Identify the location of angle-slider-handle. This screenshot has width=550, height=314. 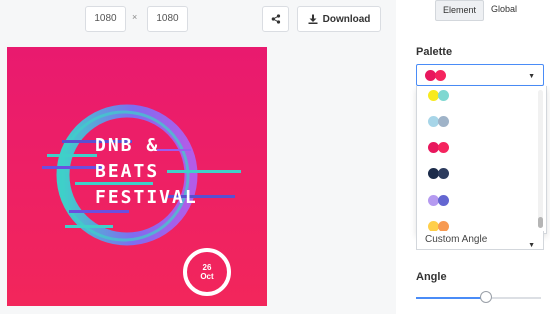
(486, 297).